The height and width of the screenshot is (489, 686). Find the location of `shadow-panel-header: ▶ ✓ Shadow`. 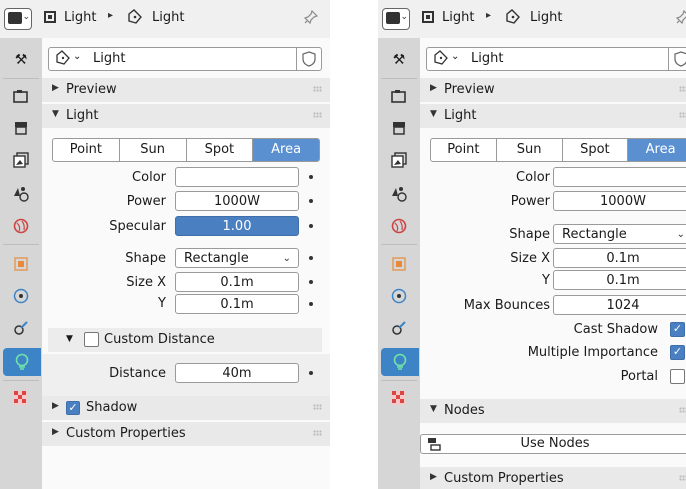

shadow-panel-header: ▶ ✓ Shadow is located at coordinates (186, 408).